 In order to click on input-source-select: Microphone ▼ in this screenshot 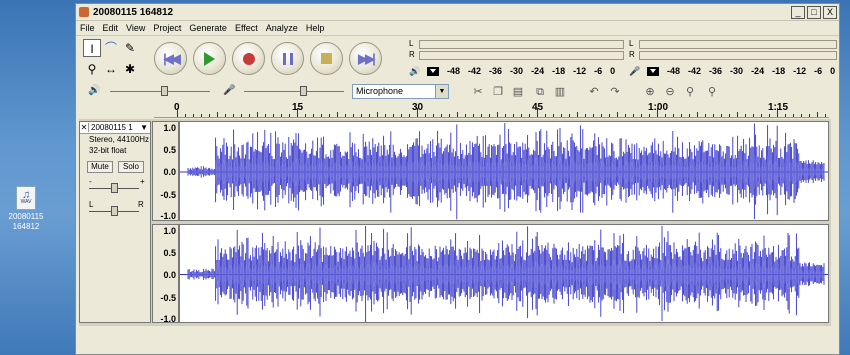, I will do `click(400, 91)`.